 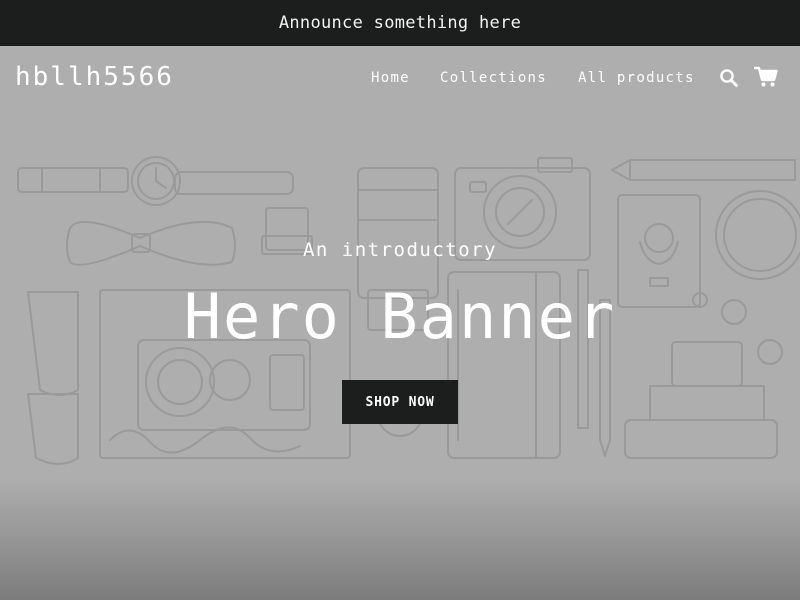 I want to click on hero-subheading: An introductory, so click(x=400, y=250).